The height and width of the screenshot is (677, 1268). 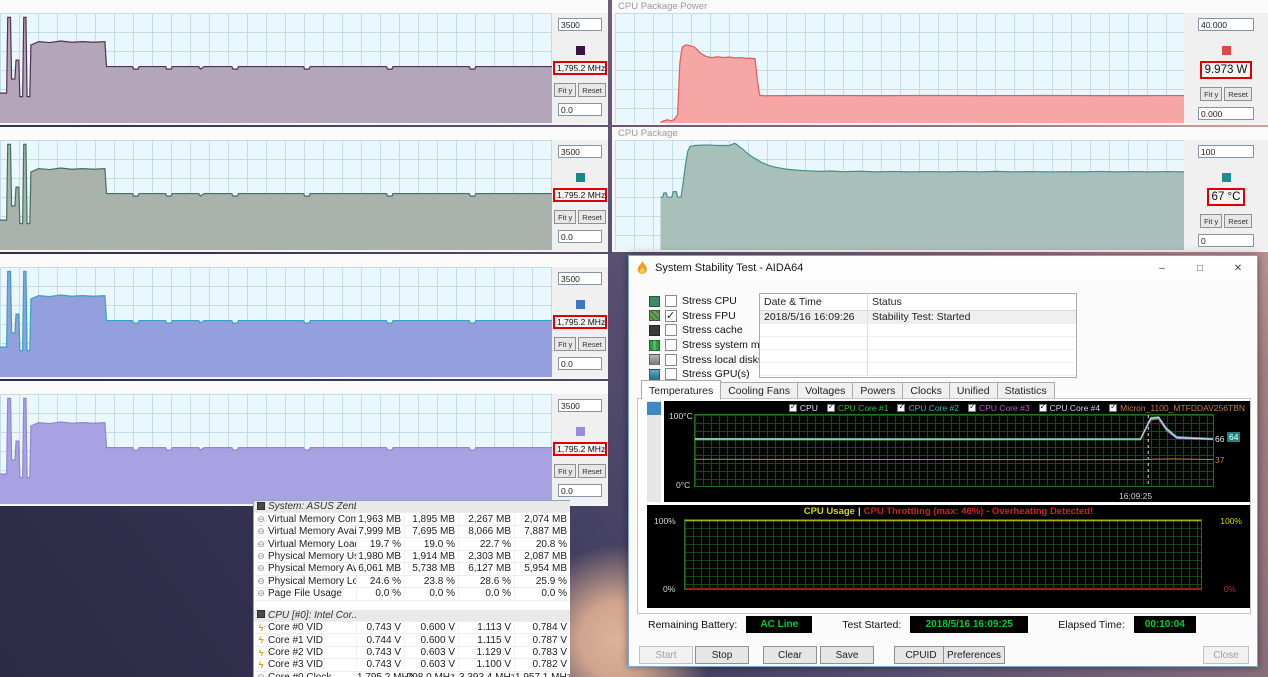 What do you see at coordinates (969, 624) in the screenshot?
I see `status-value-test-started: 2018/5/16 16:09:25` at bounding box center [969, 624].